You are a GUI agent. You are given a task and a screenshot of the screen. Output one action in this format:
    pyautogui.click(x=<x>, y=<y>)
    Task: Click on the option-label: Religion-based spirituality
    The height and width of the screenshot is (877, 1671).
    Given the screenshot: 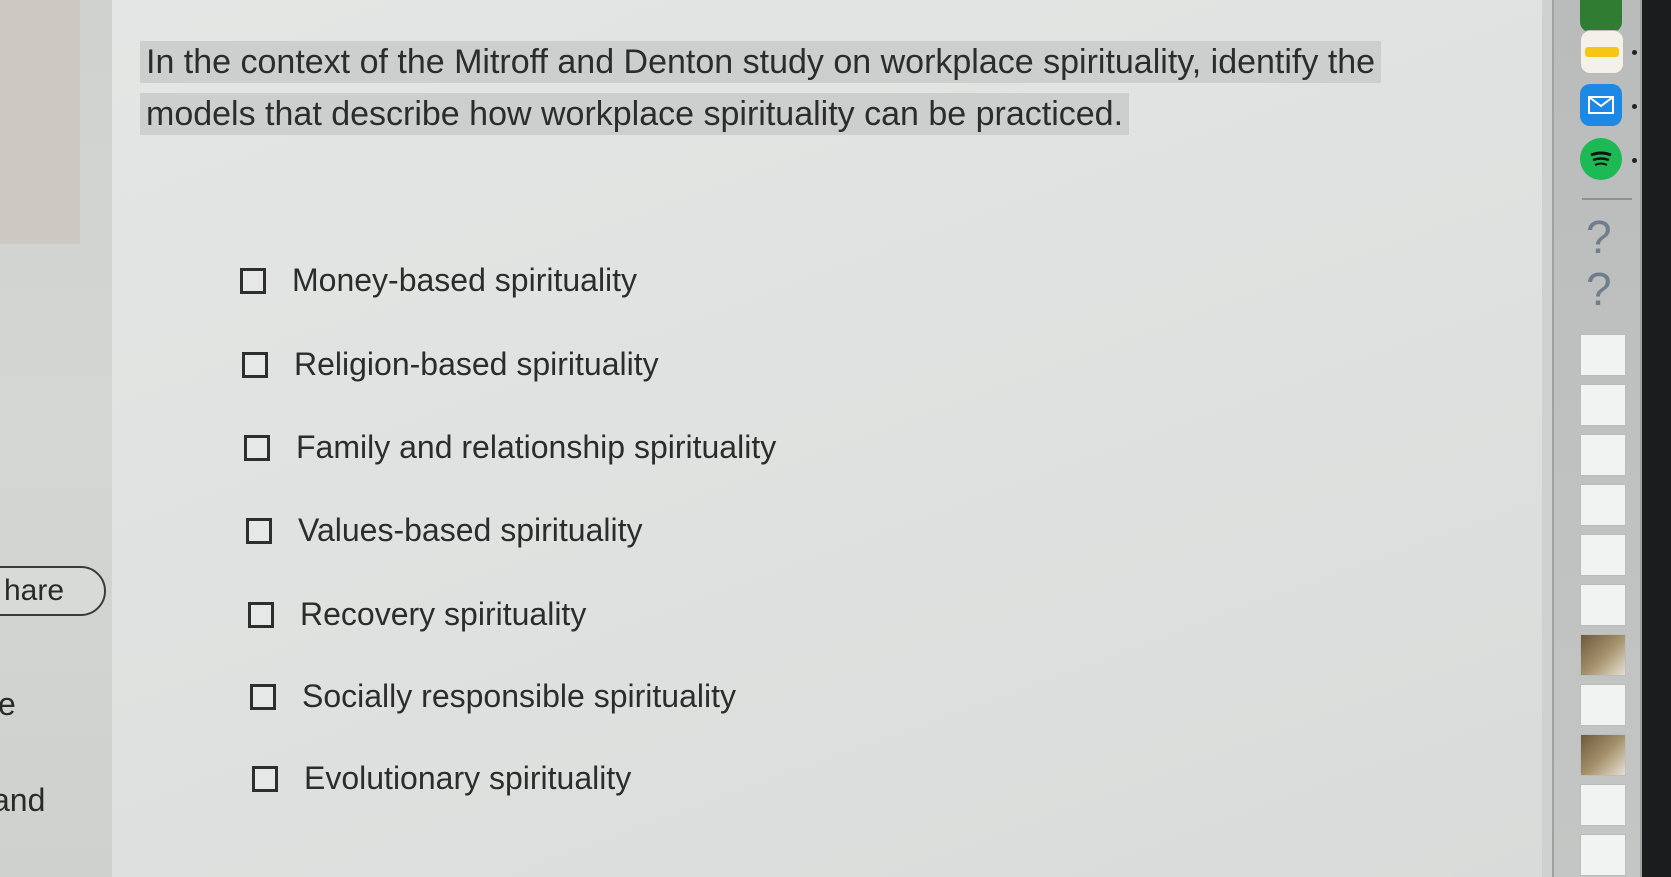 What is the action you would take?
    pyautogui.click(x=476, y=364)
    